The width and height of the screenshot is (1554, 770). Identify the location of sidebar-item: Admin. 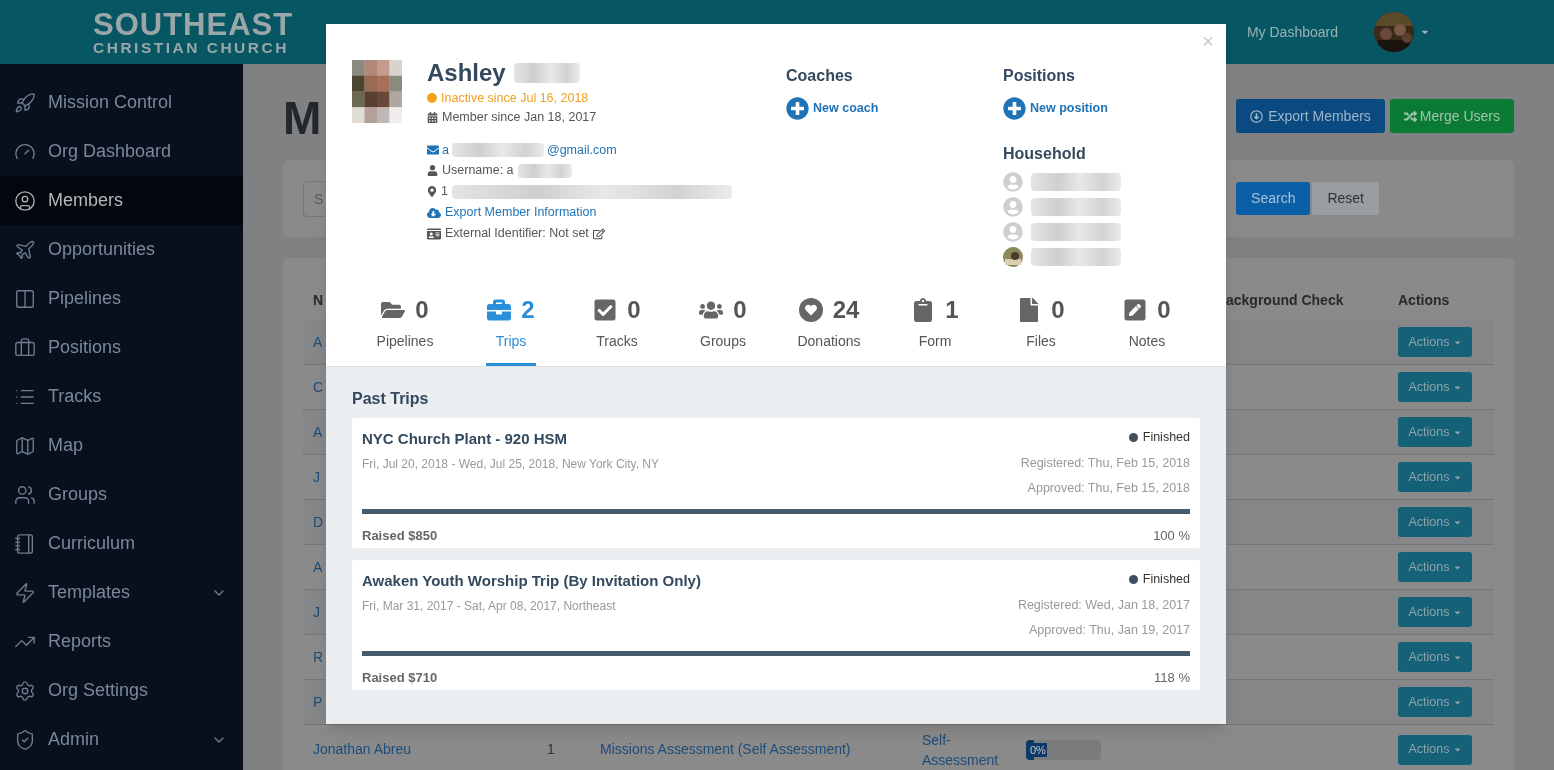
(121, 739).